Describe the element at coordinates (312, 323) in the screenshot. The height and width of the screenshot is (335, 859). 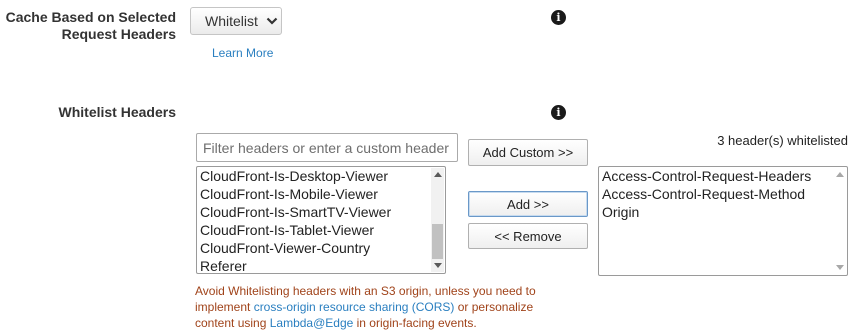
I see `lambda-edge-link: Lambda@Edge` at that location.